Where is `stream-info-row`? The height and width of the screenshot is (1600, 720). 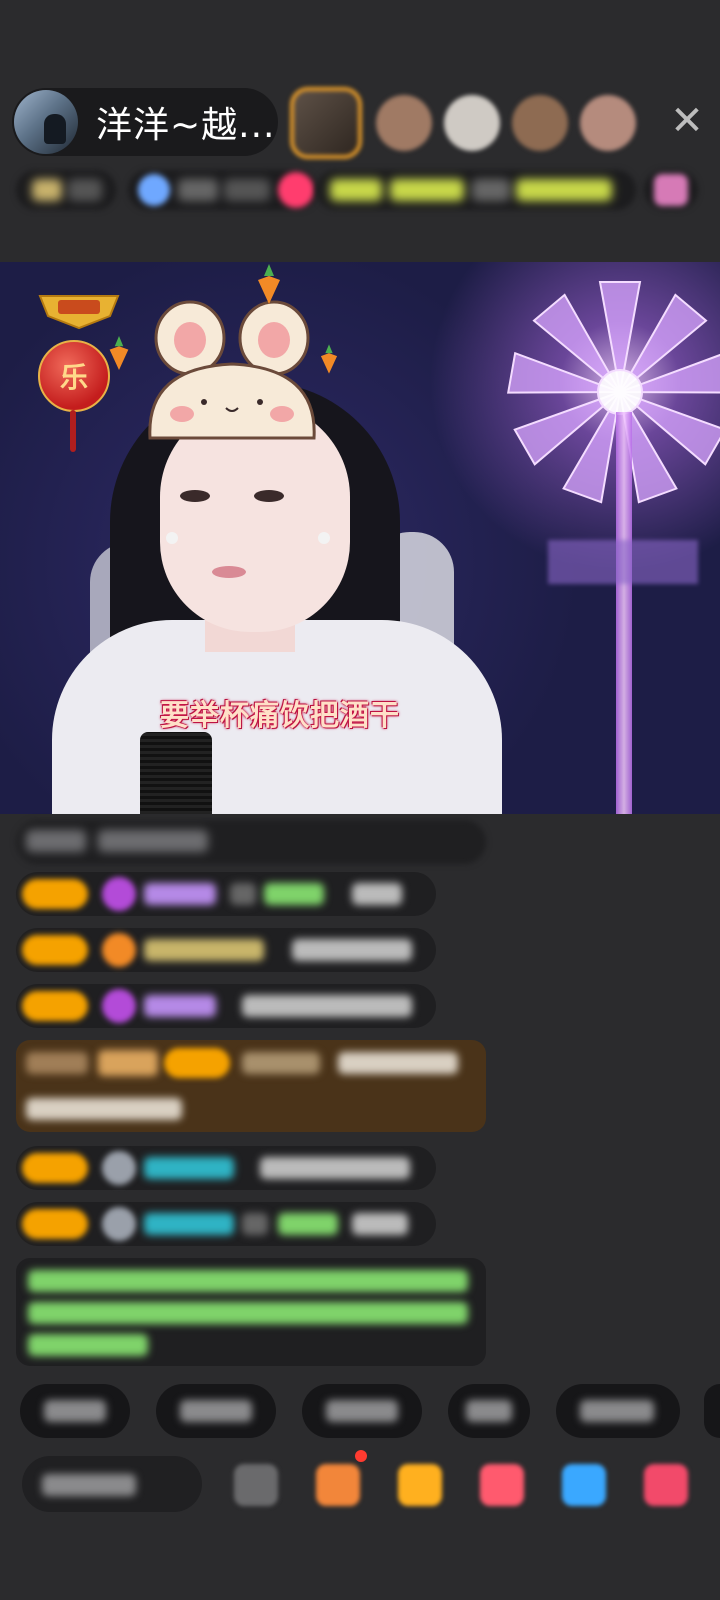
stream-info-row is located at coordinates (361, 195).